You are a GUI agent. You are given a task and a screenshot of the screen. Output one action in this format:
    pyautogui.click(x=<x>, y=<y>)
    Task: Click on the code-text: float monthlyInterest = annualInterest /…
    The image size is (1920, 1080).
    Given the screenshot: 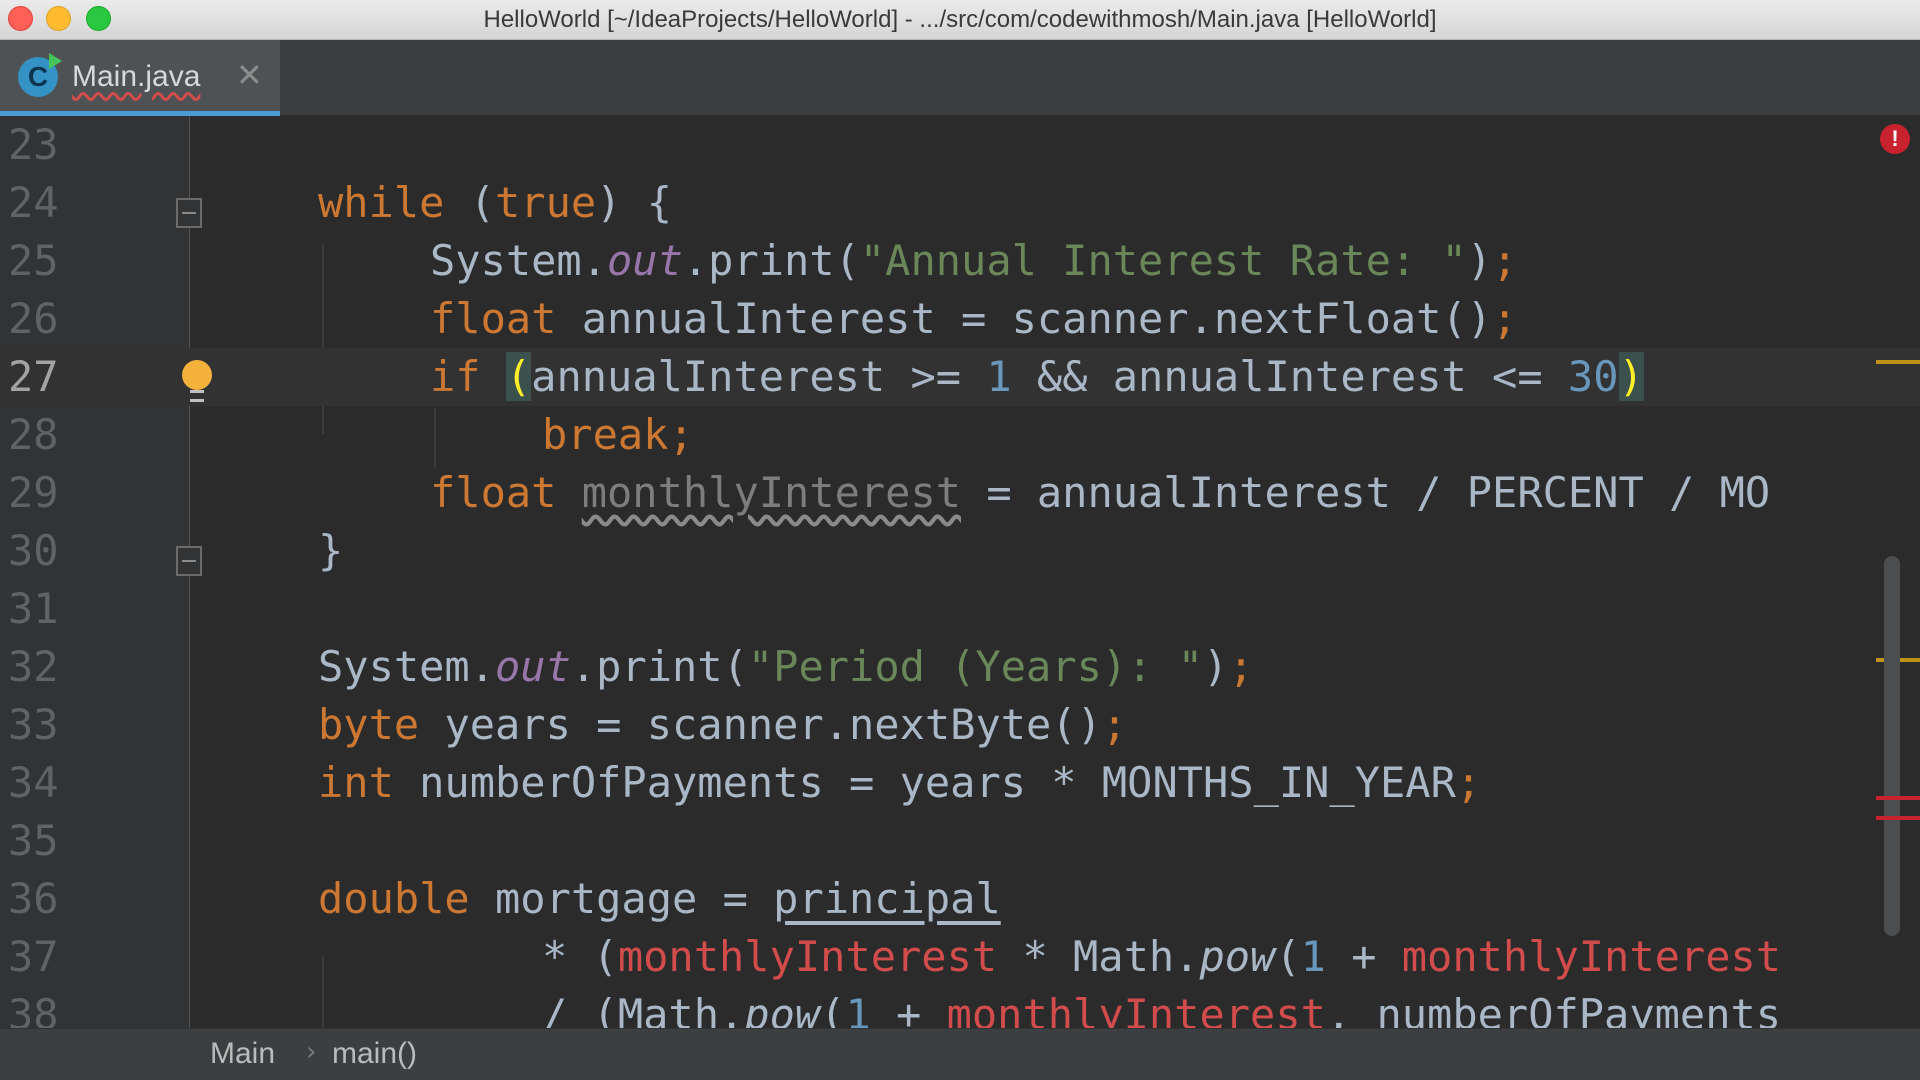 What is the action you would take?
    pyautogui.click(x=1100, y=492)
    